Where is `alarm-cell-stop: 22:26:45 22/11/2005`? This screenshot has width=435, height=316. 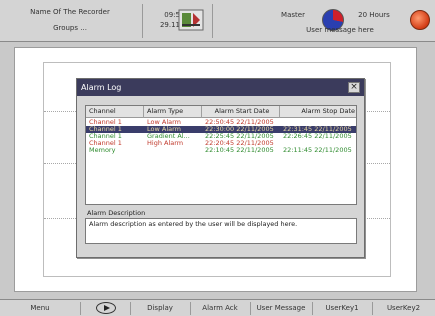
alarm-cell-stop: 22:26:45 22/11/2005 is located at coordinates (317, 136).